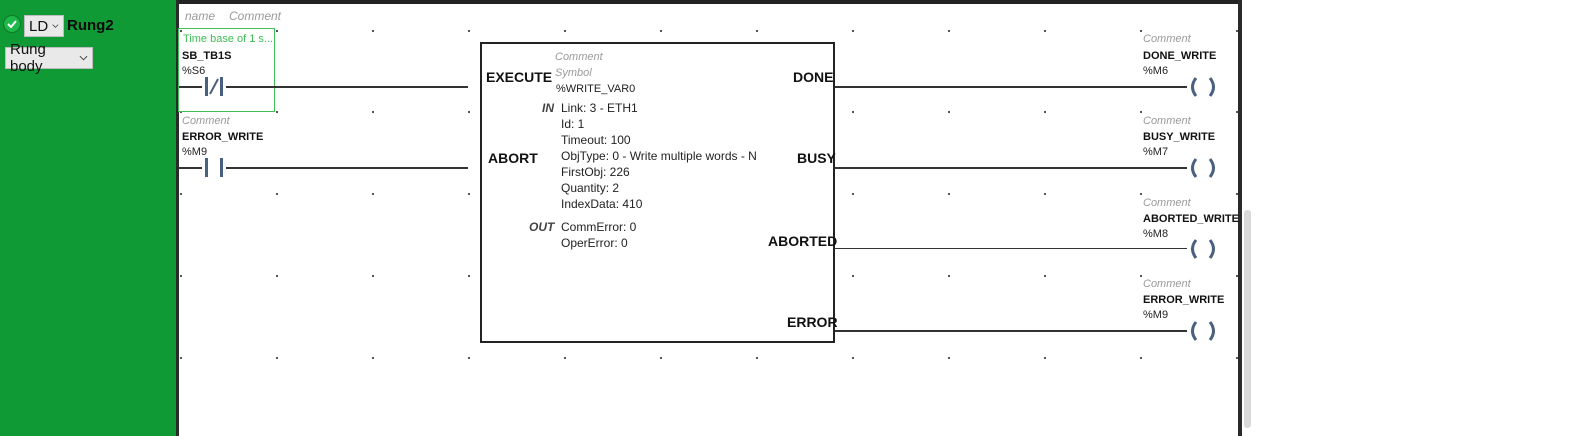 This screenshot has width=1592, height=436. What do you see at coordinates (658, 205) in the screenshot?
I see `fb-param-indexdata: IndexData: 410` at bounding box center [658, 205].